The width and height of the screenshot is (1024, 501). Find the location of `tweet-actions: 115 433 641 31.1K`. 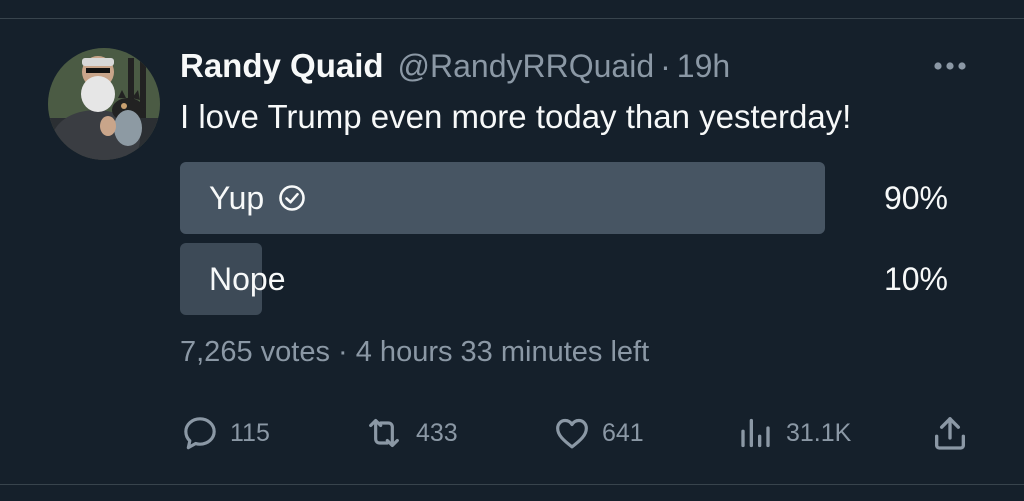

tweet-actions: 115 433 641 31.1K is located at coordinates (575, 433).